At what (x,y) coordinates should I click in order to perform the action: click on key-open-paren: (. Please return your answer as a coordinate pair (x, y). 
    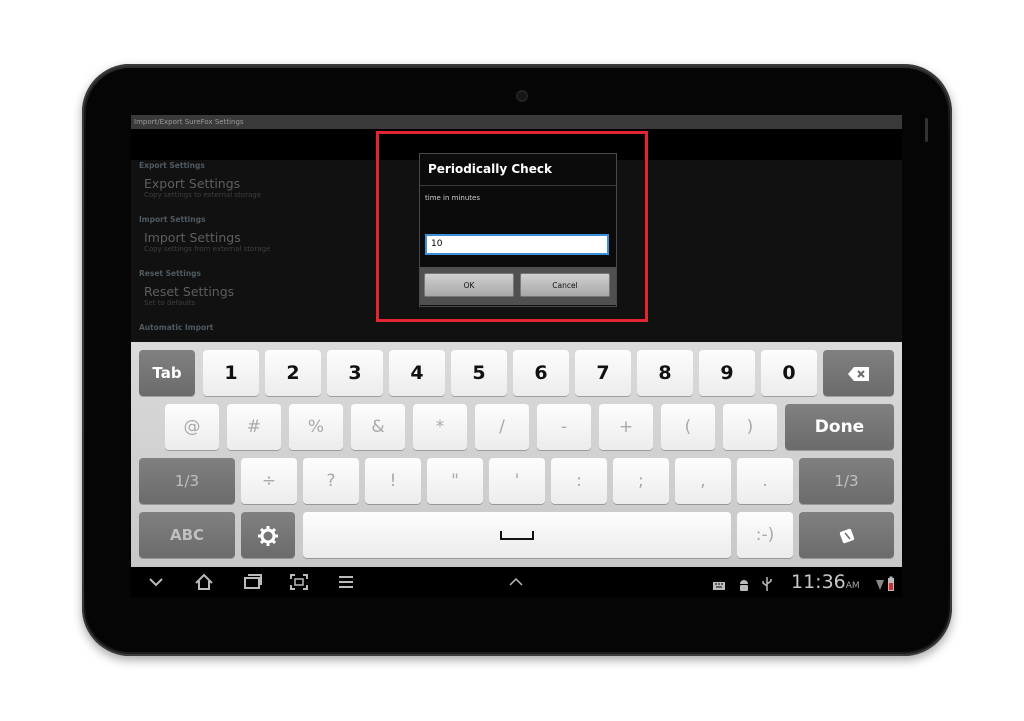
    Looking at the image, I should click on (688, 427).